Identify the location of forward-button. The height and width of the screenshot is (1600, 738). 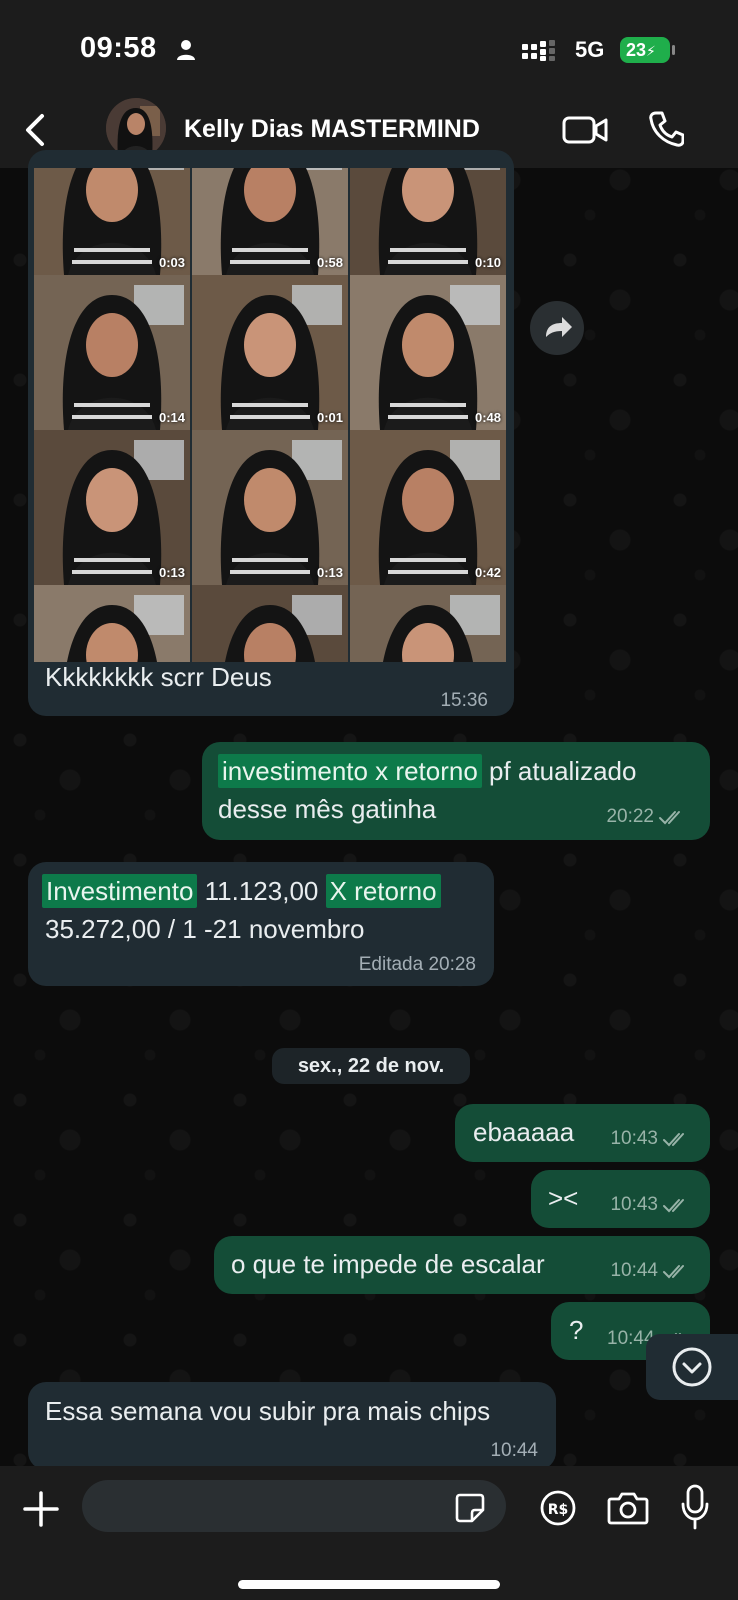
(557, 328).